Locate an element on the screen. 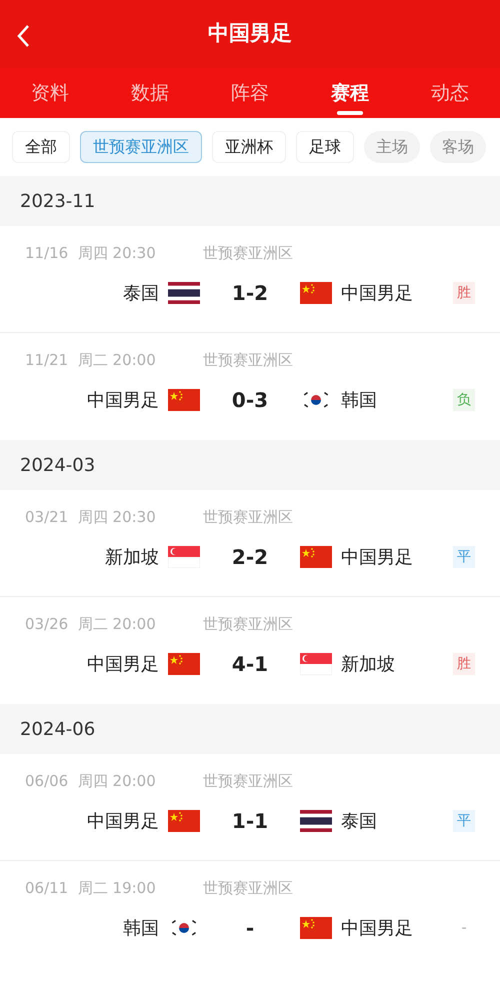 Image resolution: width=500 pixels, height=986 pixels. match-time: 06/06 周四 20:00 is located at coordinates (91, 781).